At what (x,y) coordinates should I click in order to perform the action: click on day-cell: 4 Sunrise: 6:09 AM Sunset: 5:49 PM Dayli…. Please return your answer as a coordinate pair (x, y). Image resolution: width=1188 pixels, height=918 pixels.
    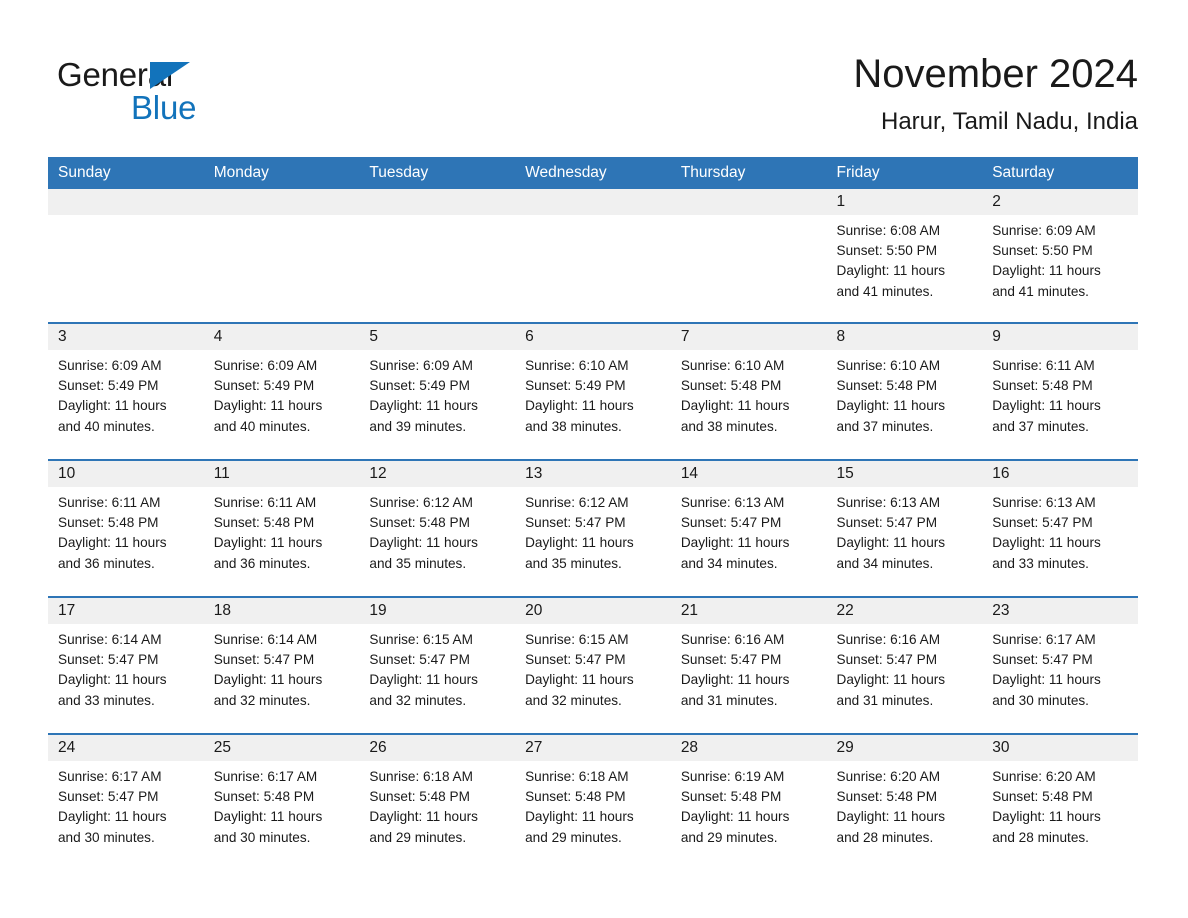
    Looking at the image, I should click on (281, 391).